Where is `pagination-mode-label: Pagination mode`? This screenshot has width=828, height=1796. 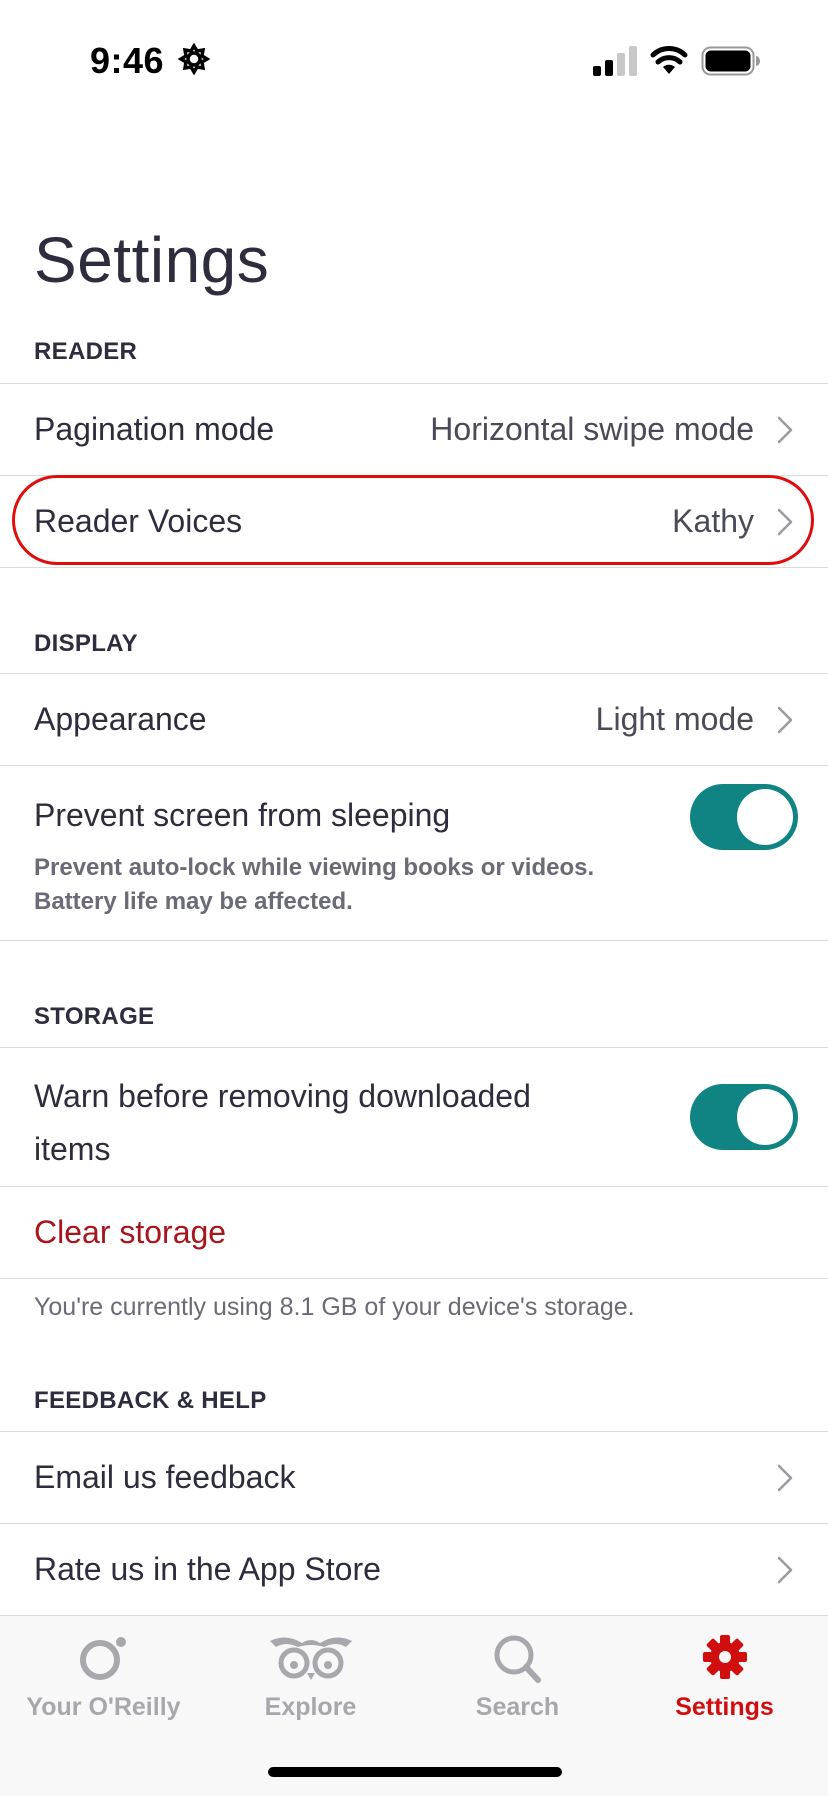 pagination-mode-label: Pagination mode is located at coordinates (154, 429).